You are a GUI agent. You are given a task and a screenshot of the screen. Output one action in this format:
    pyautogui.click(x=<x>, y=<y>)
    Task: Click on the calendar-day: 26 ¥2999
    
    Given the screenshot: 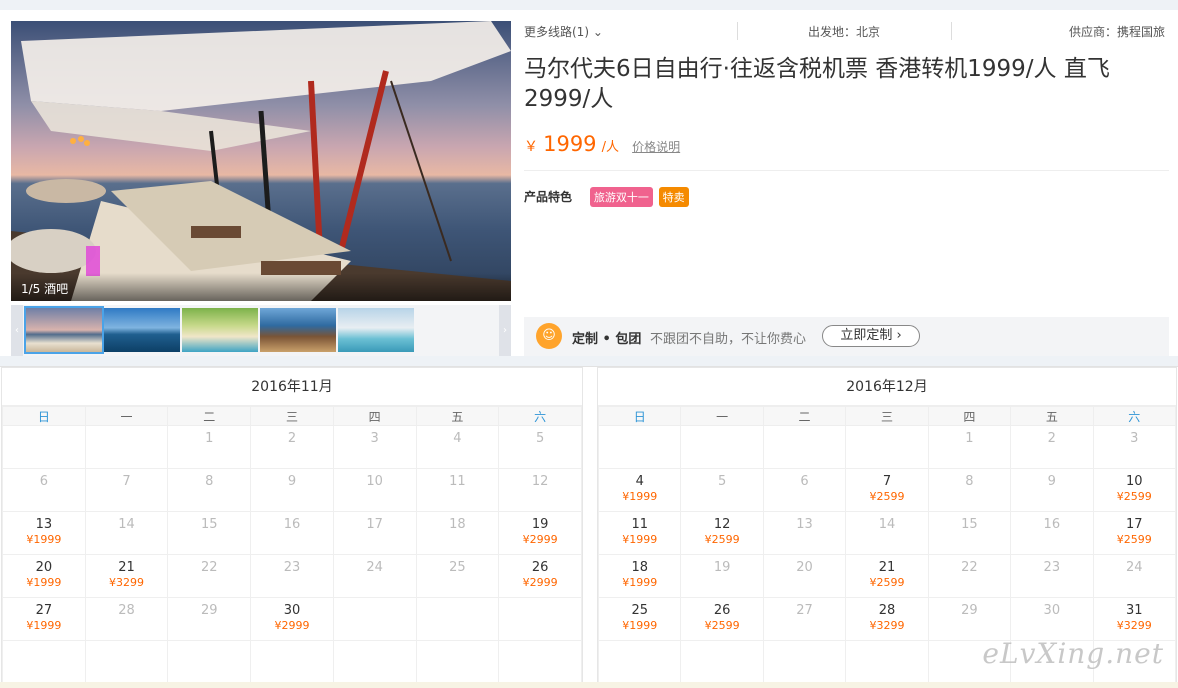 What is the action you would take?
    pyautogui.click(x=540, y=576)
    